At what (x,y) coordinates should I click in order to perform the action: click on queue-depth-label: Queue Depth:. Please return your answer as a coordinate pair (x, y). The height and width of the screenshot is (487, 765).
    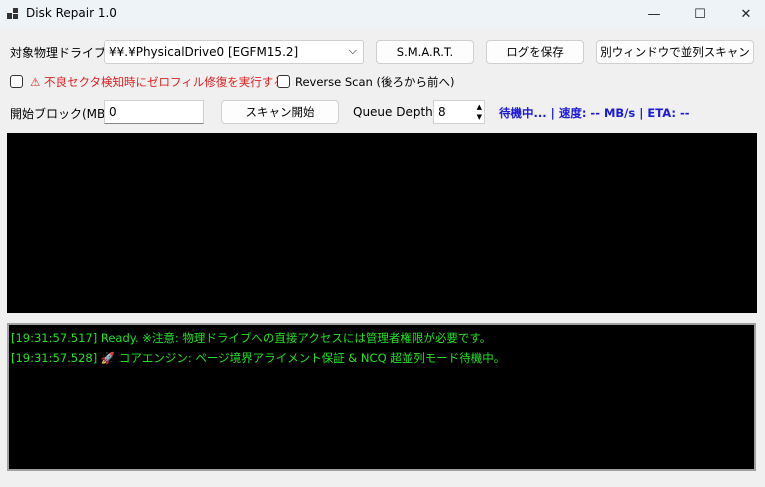
    Looking at the image, I should click on (395, 112).